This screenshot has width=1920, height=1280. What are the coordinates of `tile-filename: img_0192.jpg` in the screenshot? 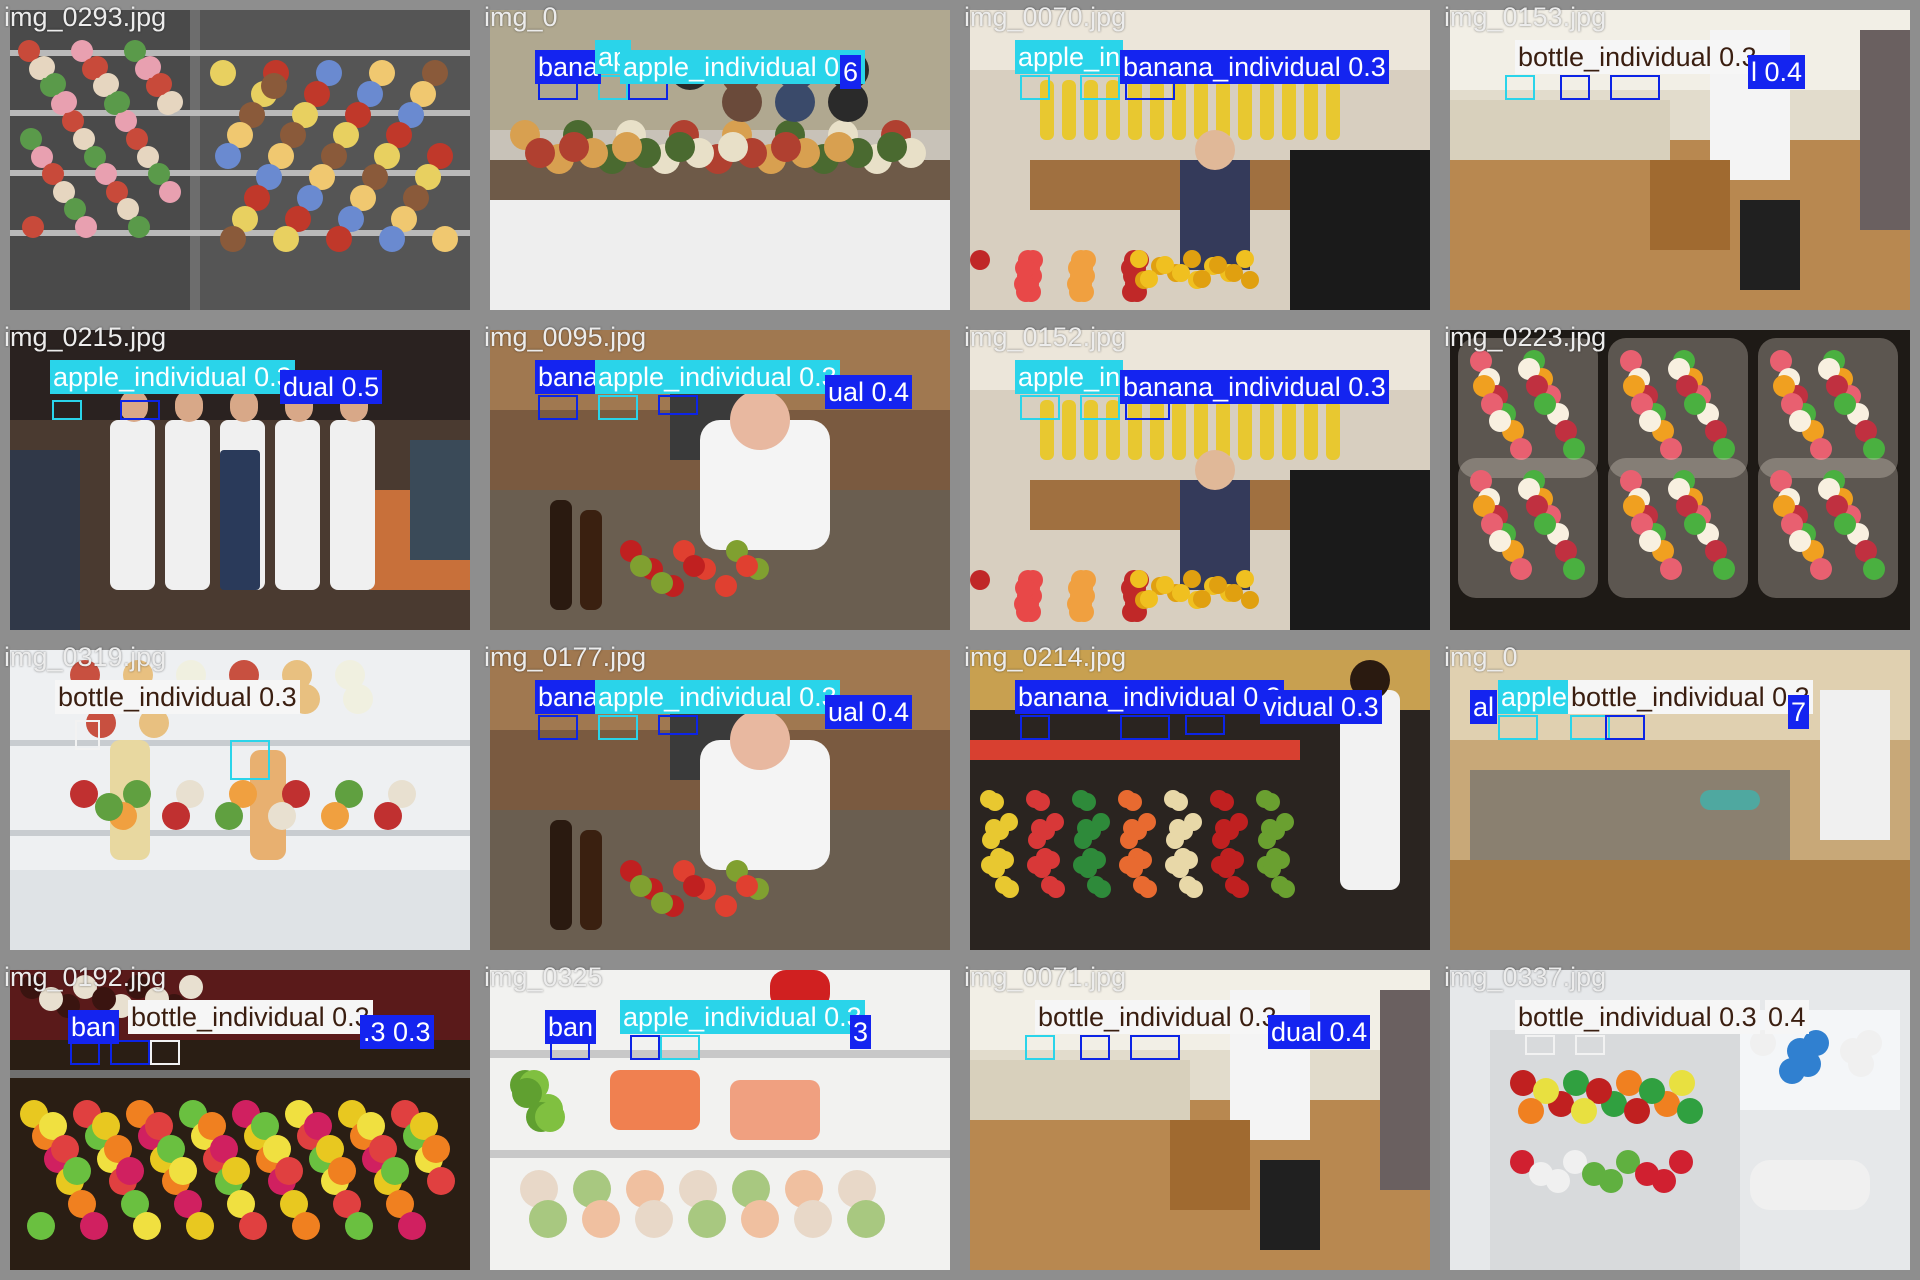 It's located at (85, 977).